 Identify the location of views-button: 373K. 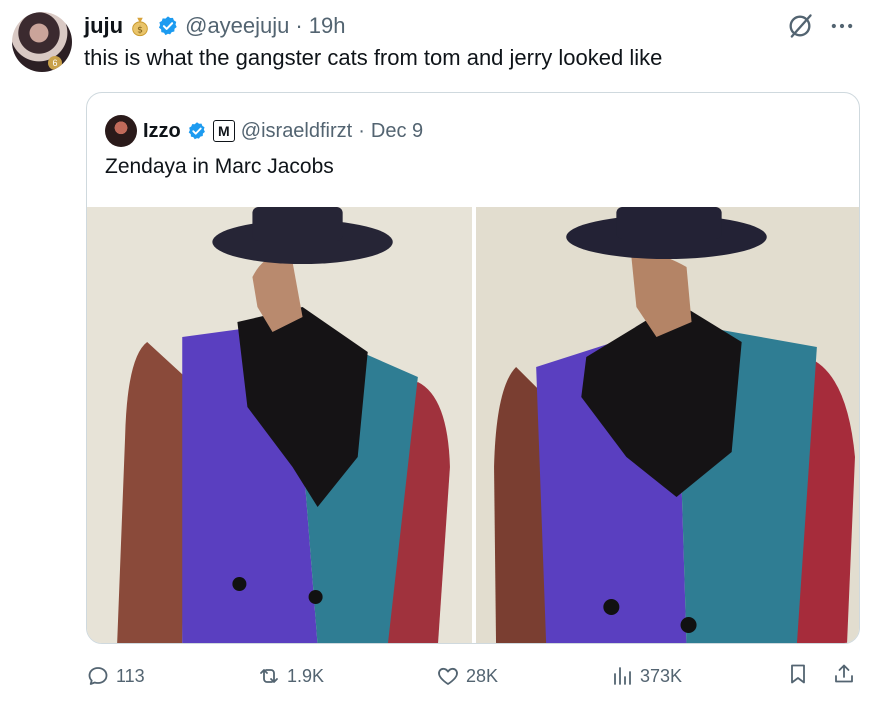
(646, 676).